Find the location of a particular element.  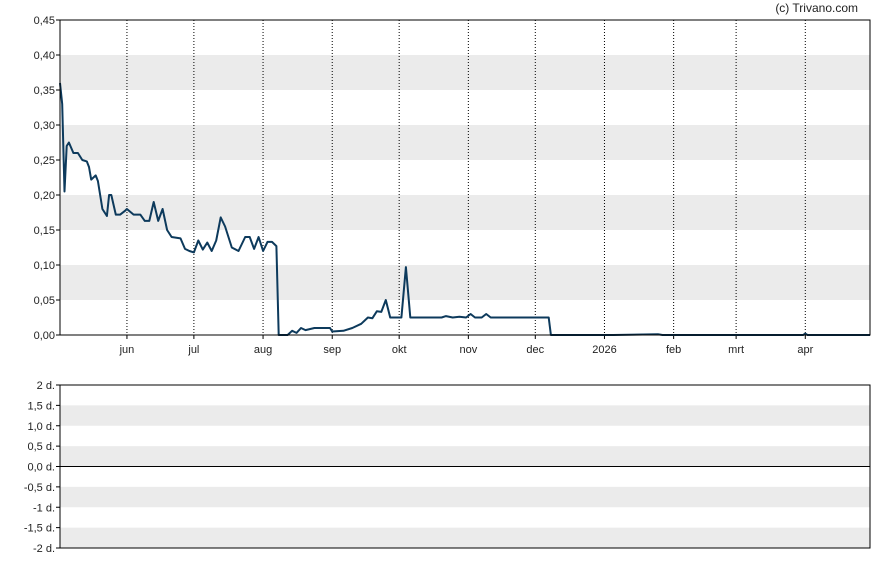

credit-label: (c) Trivano.com is located at coordinates (816, 8).